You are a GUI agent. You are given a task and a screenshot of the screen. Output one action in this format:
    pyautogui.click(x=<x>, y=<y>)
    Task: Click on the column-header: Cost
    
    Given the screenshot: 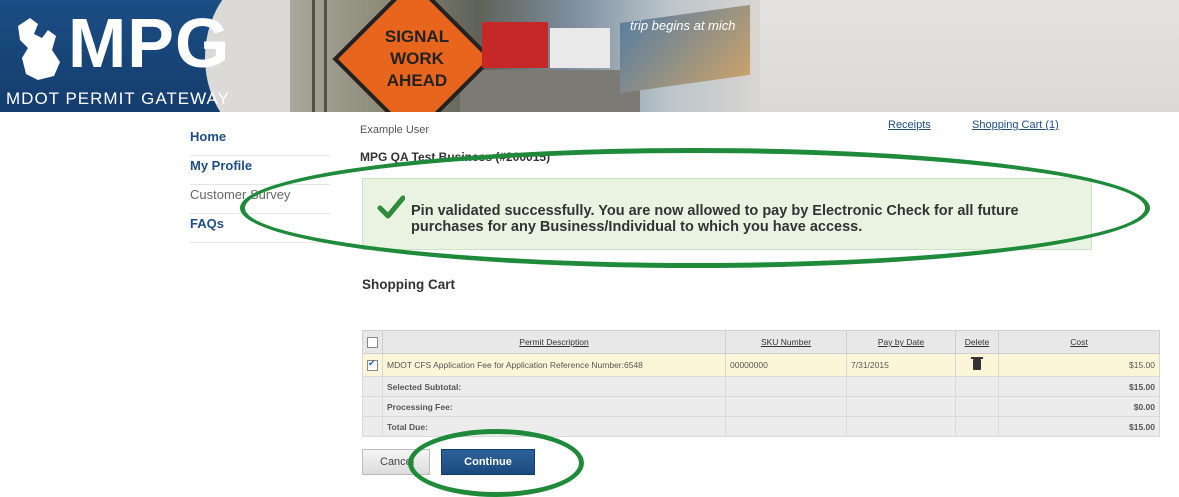 What is the action you would take?
    pyautogui.click(x=1079, y=342)
    